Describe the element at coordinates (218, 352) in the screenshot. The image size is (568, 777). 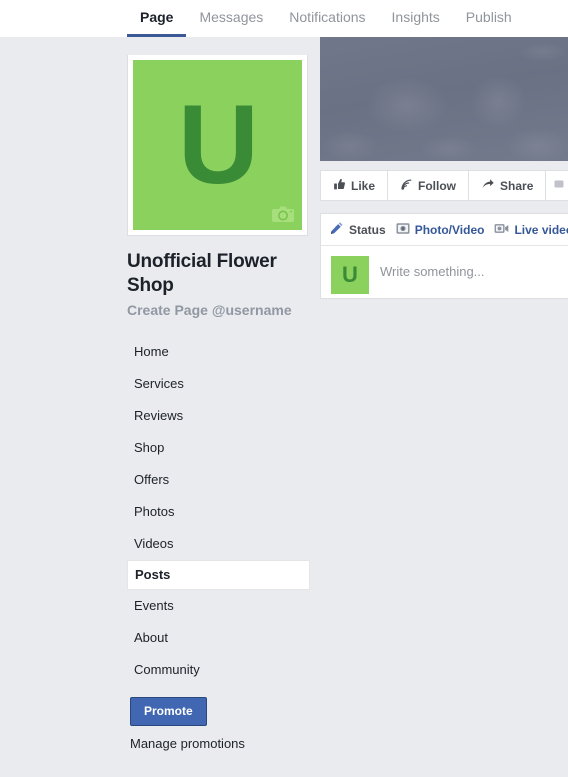
I see `sidebar-item-home: Home` at that location.